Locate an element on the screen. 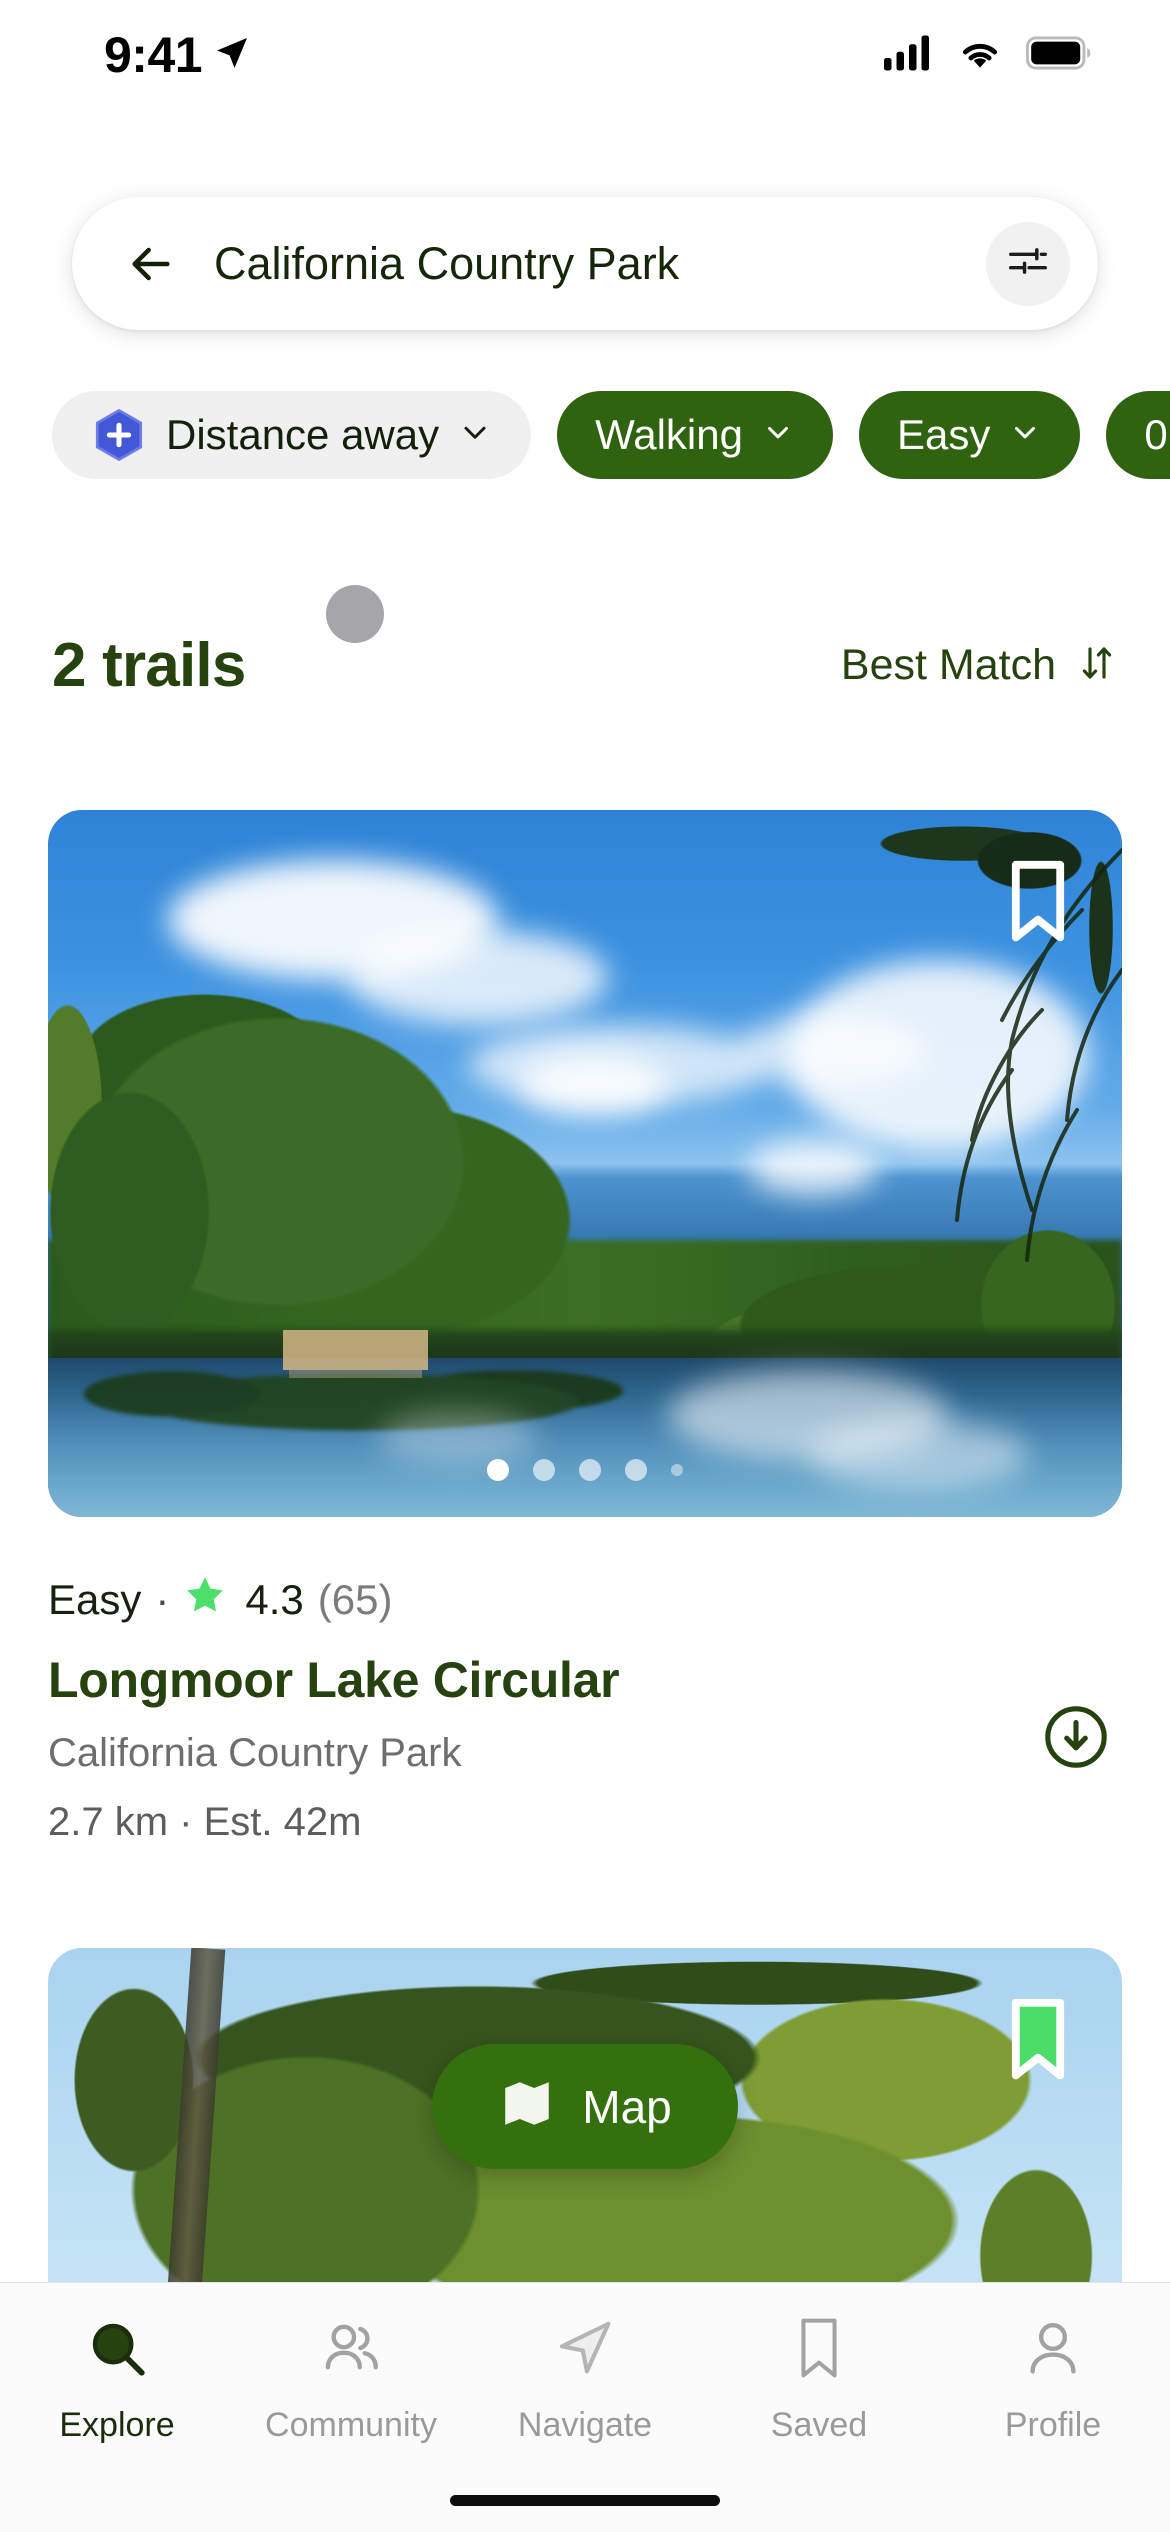 The image size is (1170, 2532). wifi-icon is located at coordinates (980, 55).